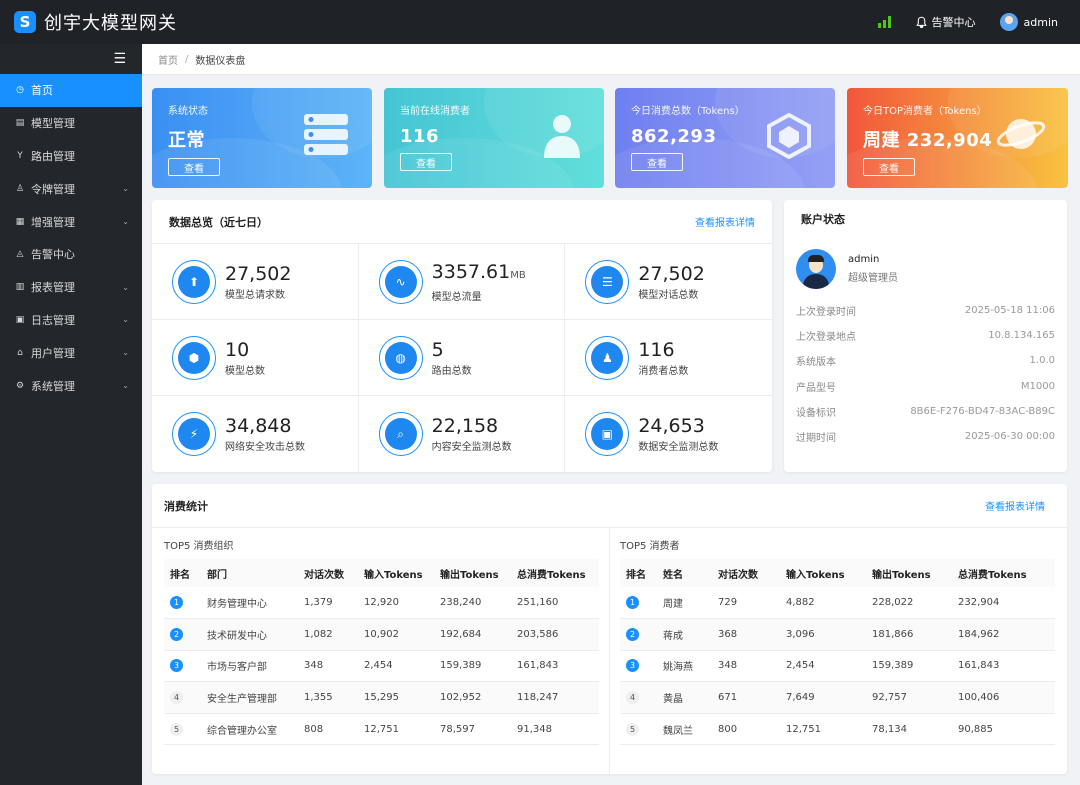 This screenshot has height=785, width=1080. What do you see at coordinates (746, 603) in the screenshot?
I see `table-cell: 729` at bounding box center [746, 603].